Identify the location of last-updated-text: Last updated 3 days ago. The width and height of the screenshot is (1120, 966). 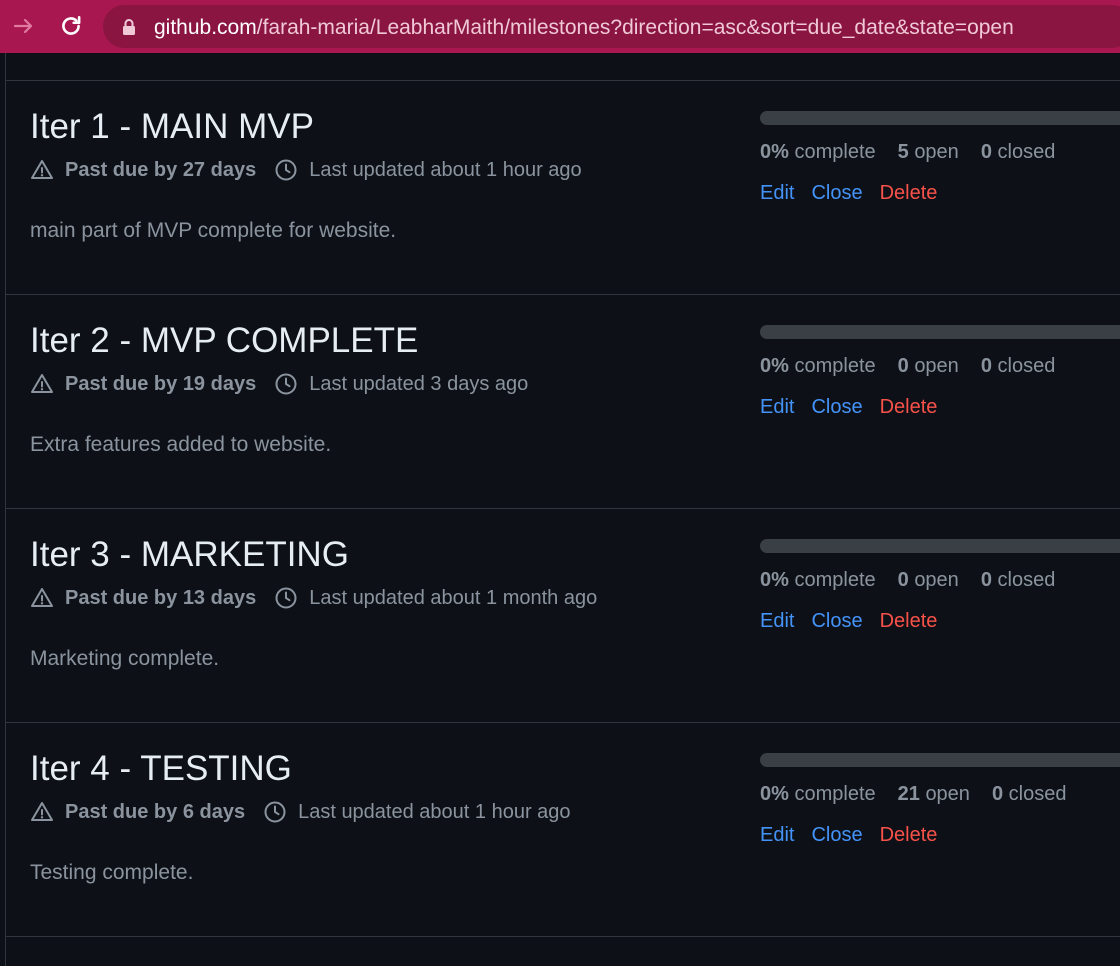
(419, 383).